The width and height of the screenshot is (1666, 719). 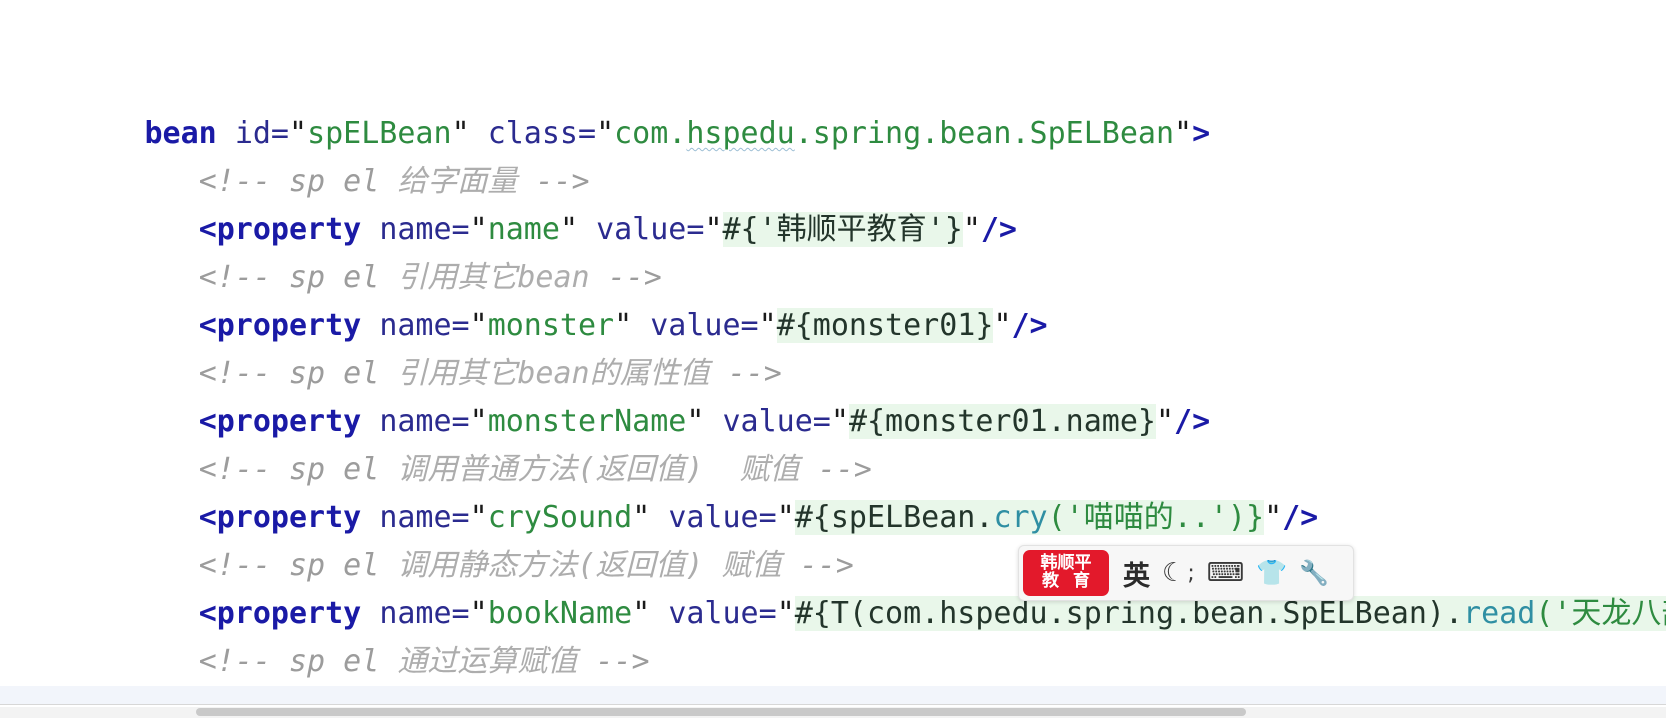 What do you see at coordinates (622, 661) in the screenshot?
I see `token-comment-close-6: -->` at bounding box center [622, 661].